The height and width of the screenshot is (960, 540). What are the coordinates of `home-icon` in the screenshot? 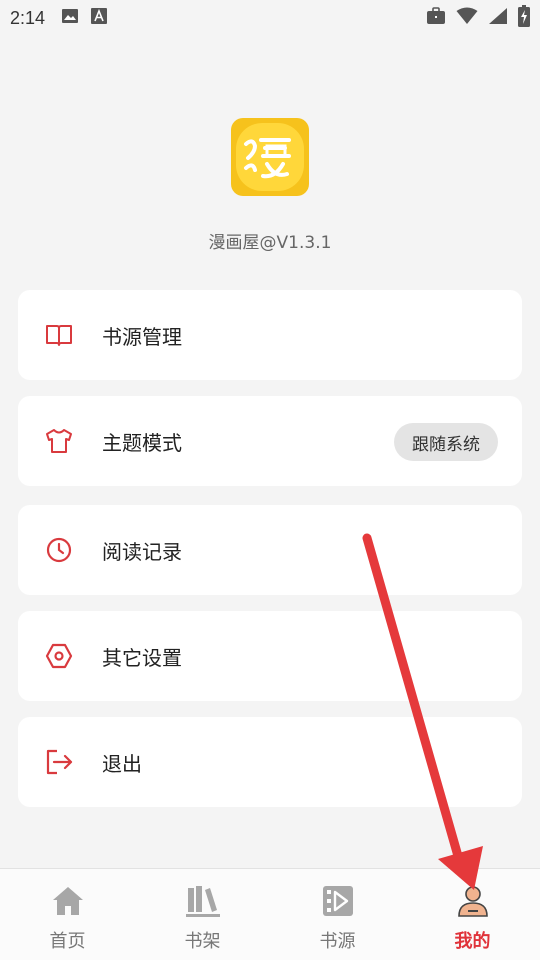 It's located at (68, 901).